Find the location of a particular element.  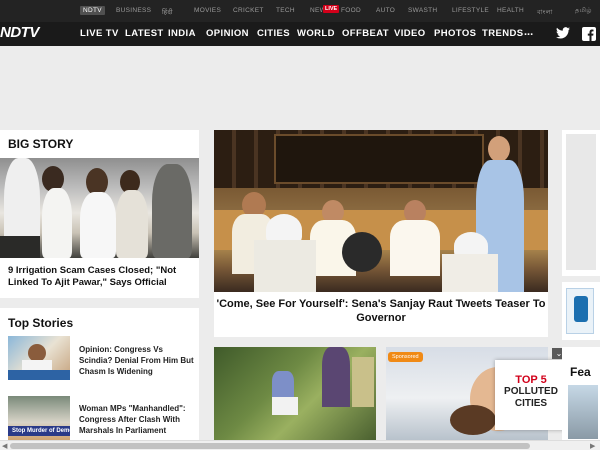

scroll-left-icon: ◀ is located at coordinates (4, 446).